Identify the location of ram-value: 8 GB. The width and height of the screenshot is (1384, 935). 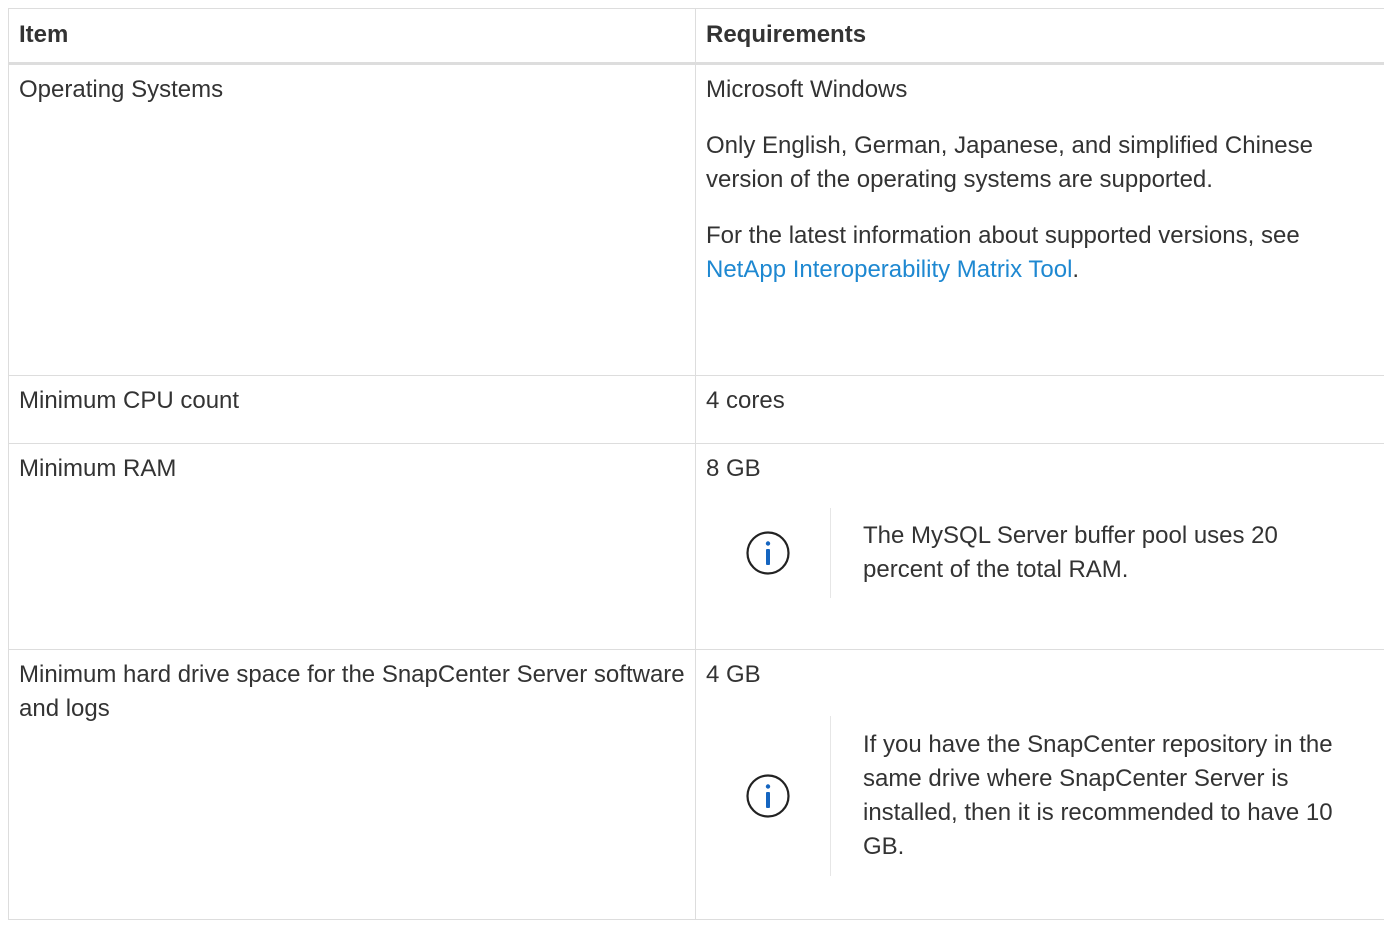
(733, 468).